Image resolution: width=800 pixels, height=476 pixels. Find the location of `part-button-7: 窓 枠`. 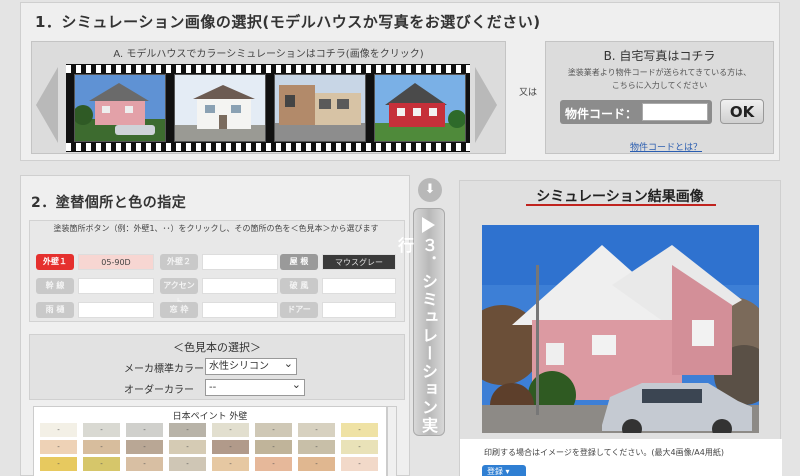

part-button-7: 窓 枠 is located at coordinates (179, 310).